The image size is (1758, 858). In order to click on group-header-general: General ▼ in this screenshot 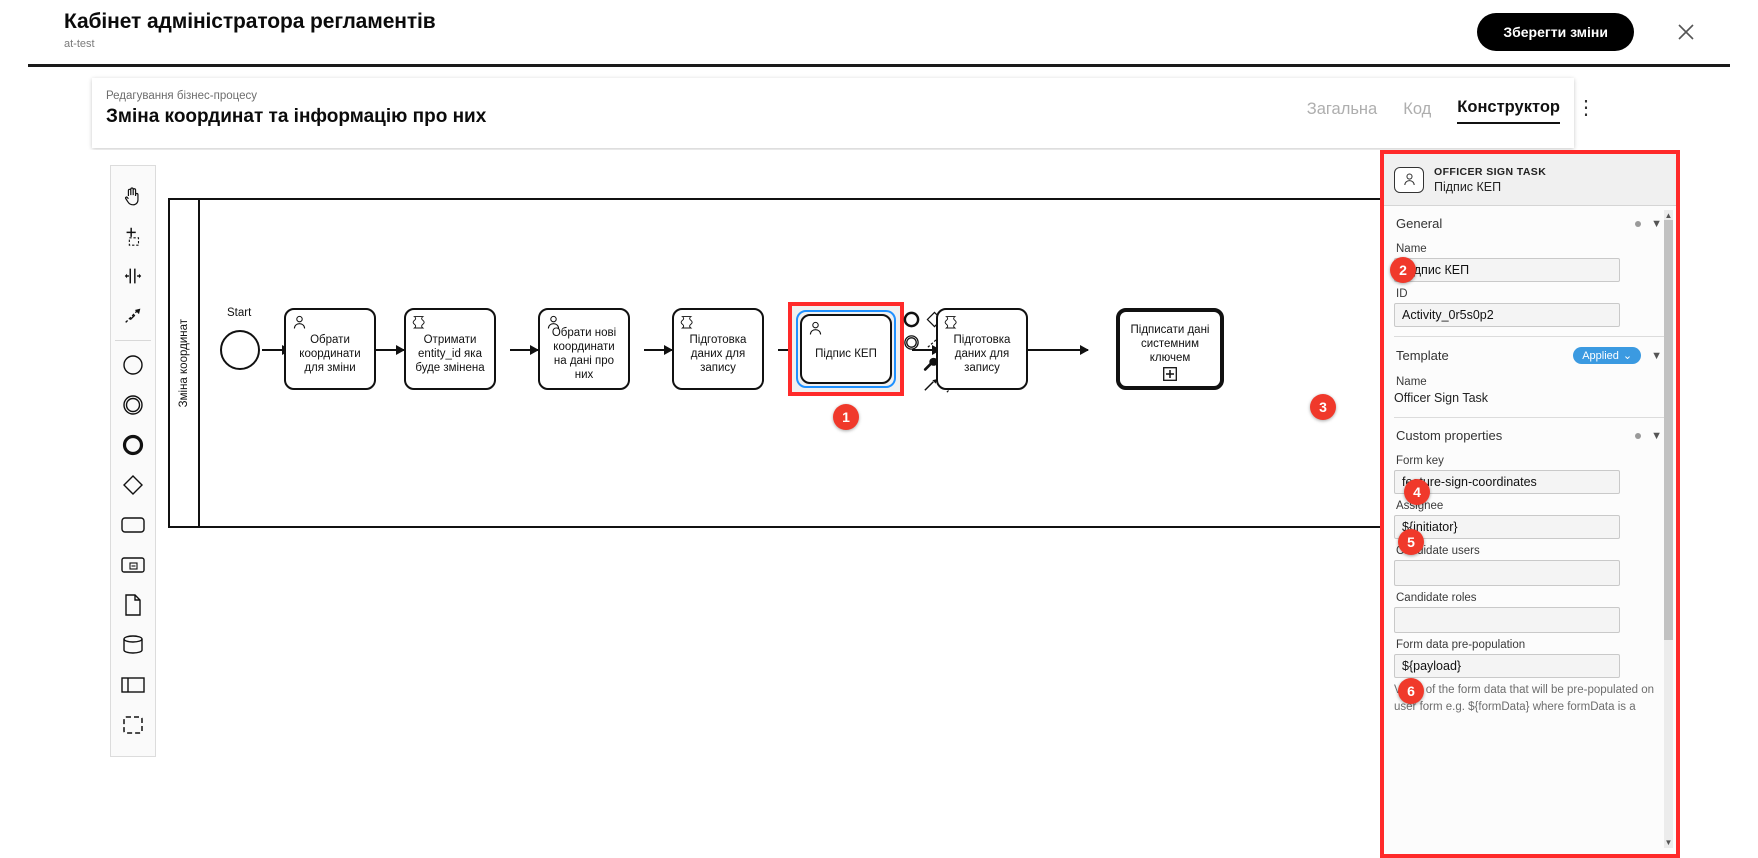, I will do `click(1529, 221)`.